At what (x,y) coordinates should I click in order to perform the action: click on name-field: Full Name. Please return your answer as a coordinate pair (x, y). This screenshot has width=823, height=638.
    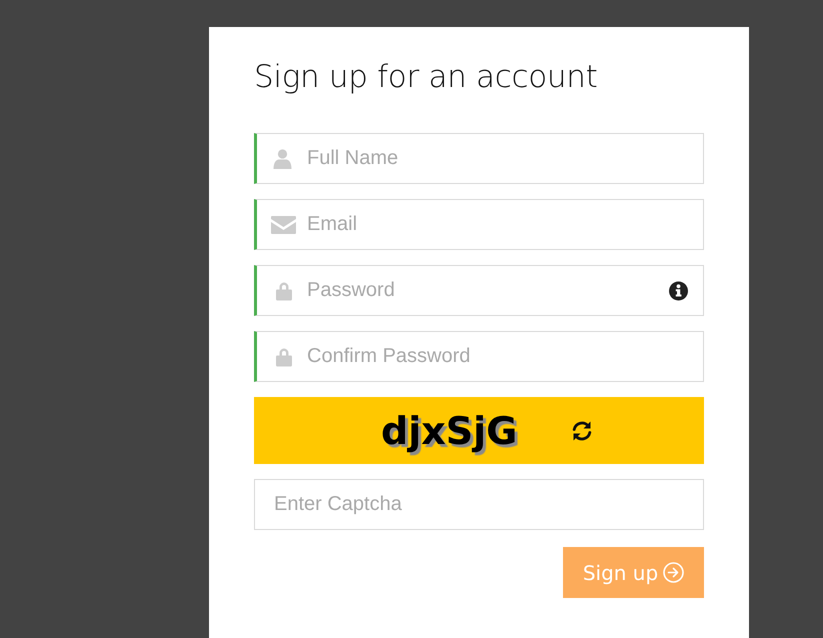
    Looking at the image, I should click on (479, 158).